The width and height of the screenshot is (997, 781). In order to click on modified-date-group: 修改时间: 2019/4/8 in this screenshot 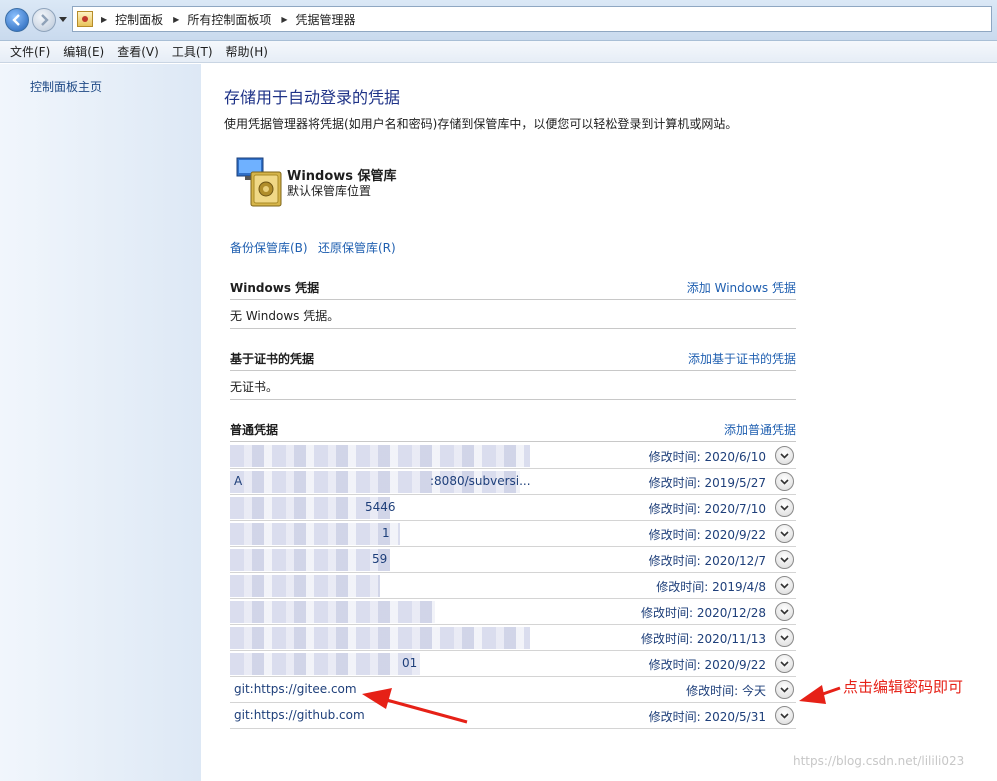, I will do `click(711, 586)`.